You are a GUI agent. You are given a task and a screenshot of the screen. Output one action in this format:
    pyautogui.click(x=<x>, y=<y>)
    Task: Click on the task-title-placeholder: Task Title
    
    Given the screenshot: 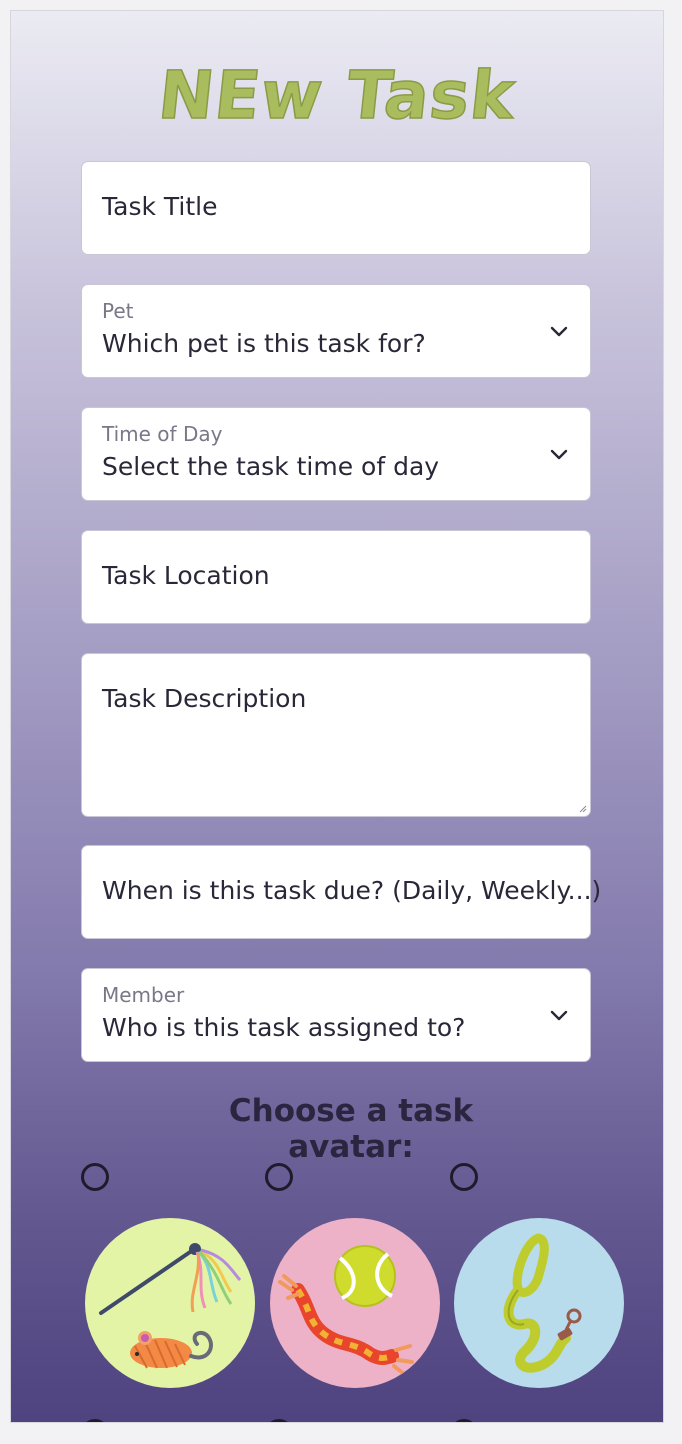 What is the action you would take?
    pyautogui.click(x=160, y=206)
    